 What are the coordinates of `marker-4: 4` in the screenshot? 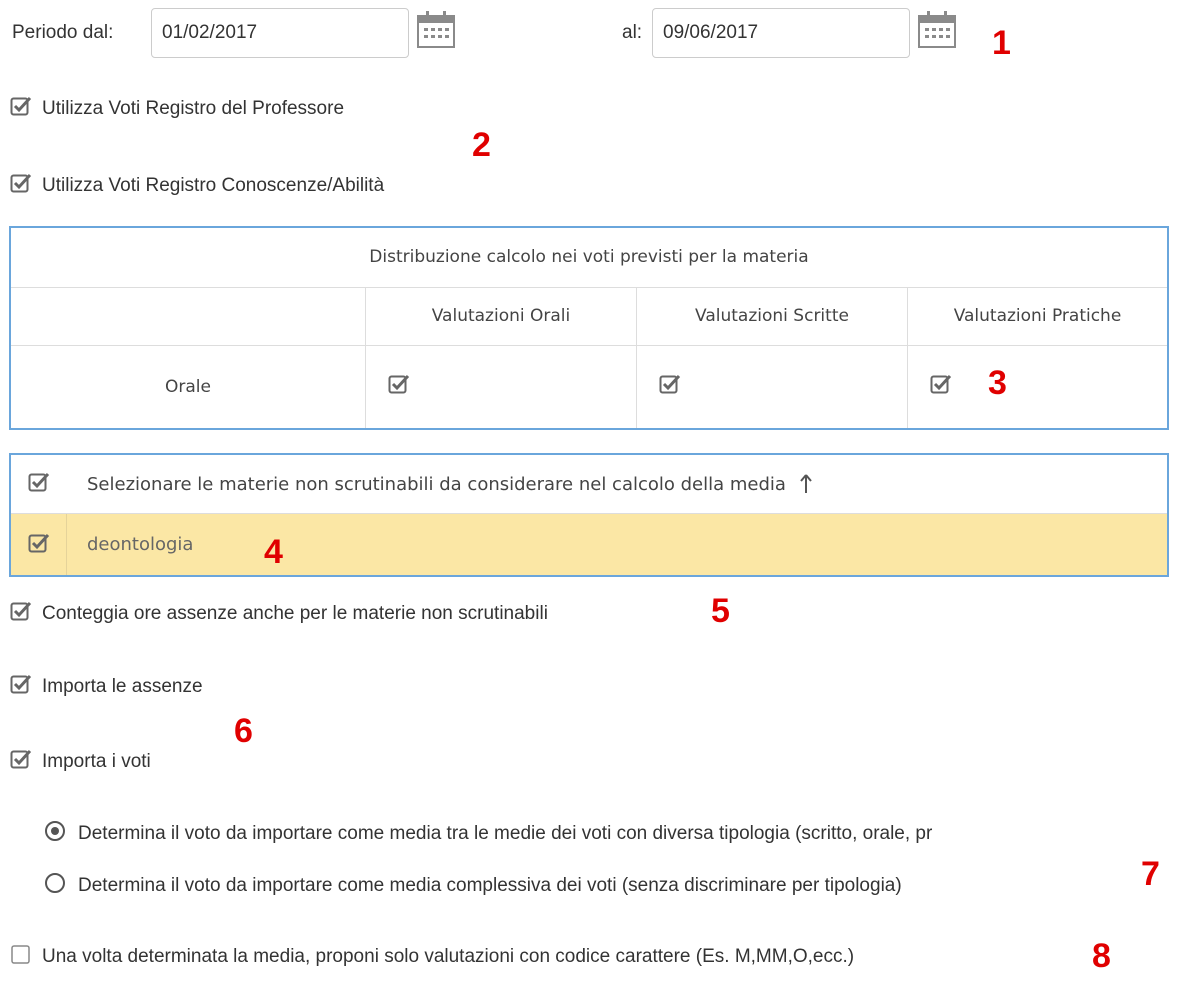 It's located at (273, 552).